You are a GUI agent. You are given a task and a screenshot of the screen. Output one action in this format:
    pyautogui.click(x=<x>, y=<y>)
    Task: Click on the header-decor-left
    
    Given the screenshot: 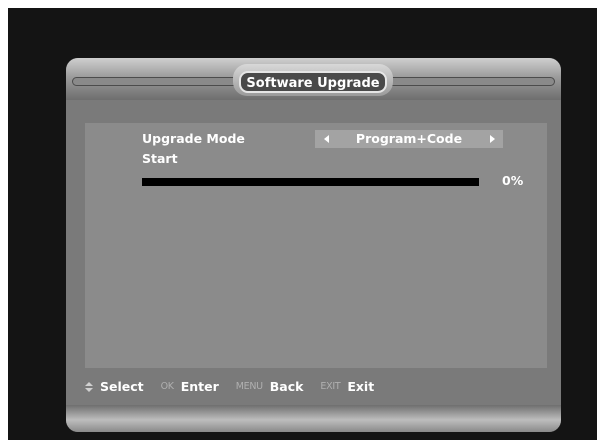 What is the action you would take?
    pyautogui.click(x=155, y=81)
    